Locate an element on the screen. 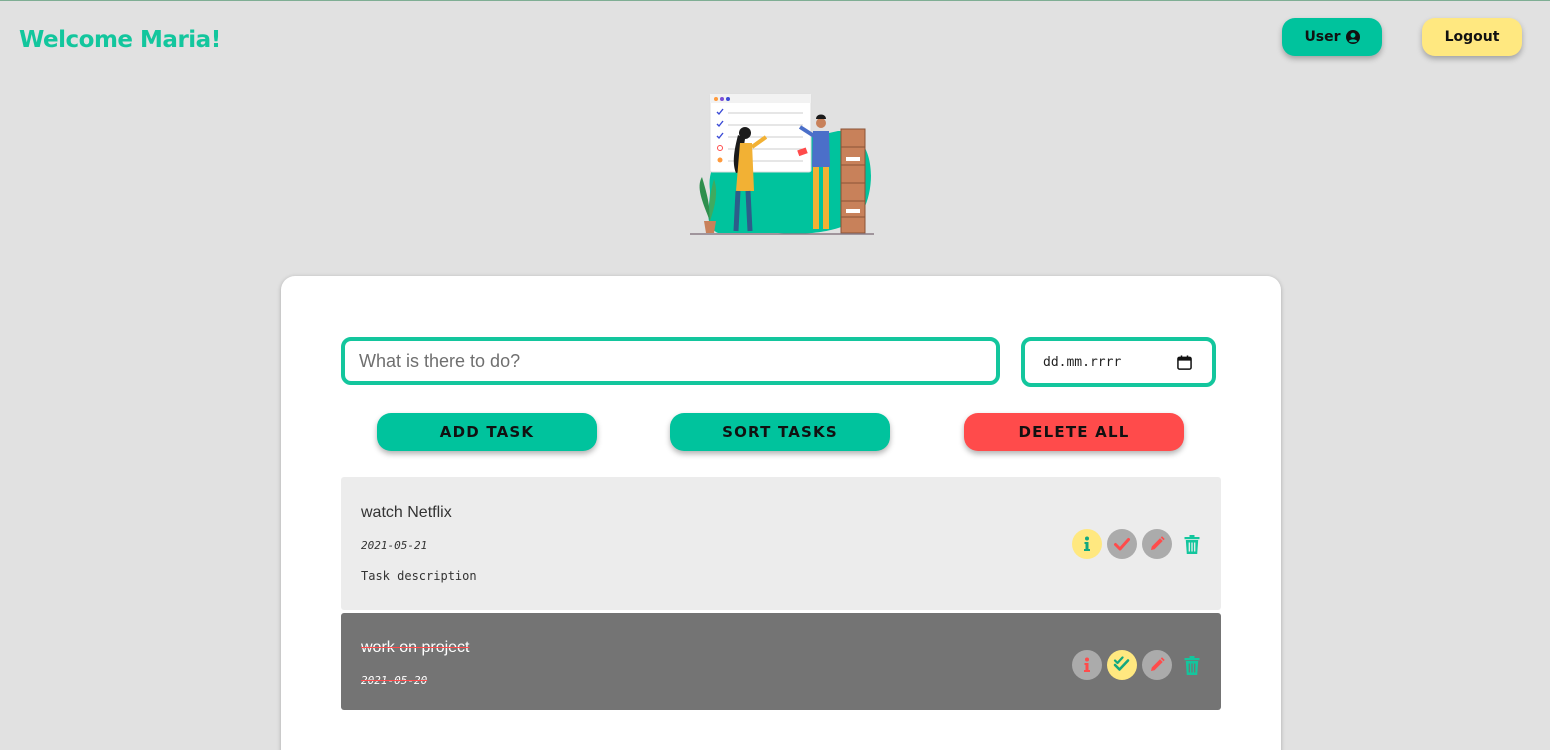 This screenshot has width=1550, height=750. user-button: User is located at coordinates (1332, 37).